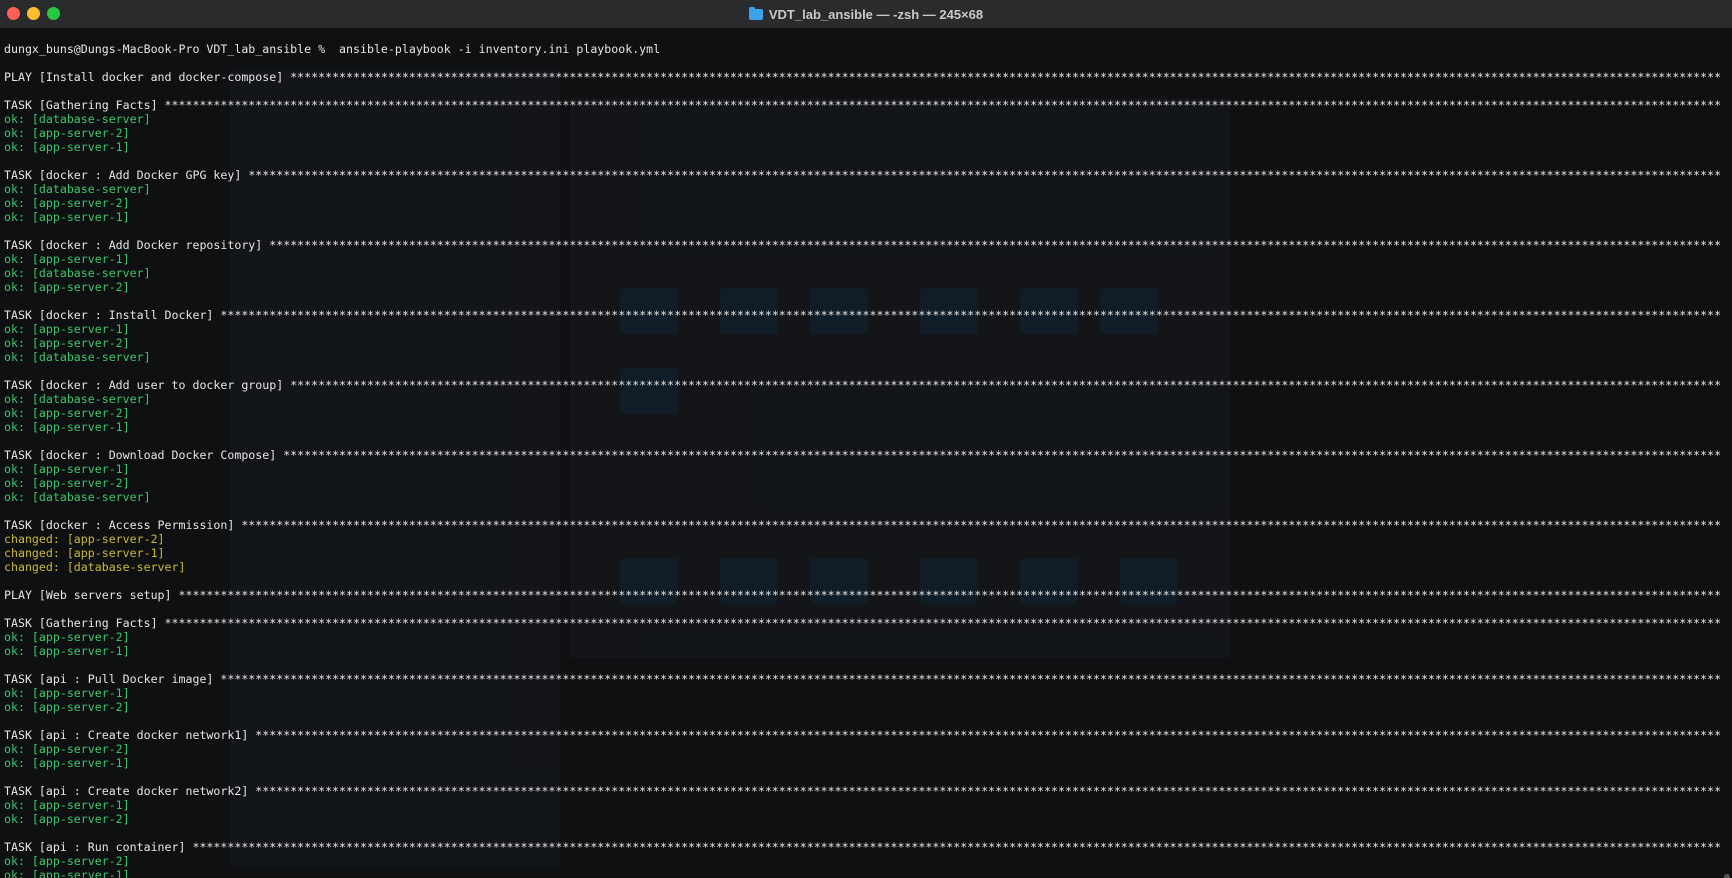  Describe the element at coordinates (144, 455) in the screenshot. I see `task-title: TASK [docker : Download Docker Compose]` at that location.